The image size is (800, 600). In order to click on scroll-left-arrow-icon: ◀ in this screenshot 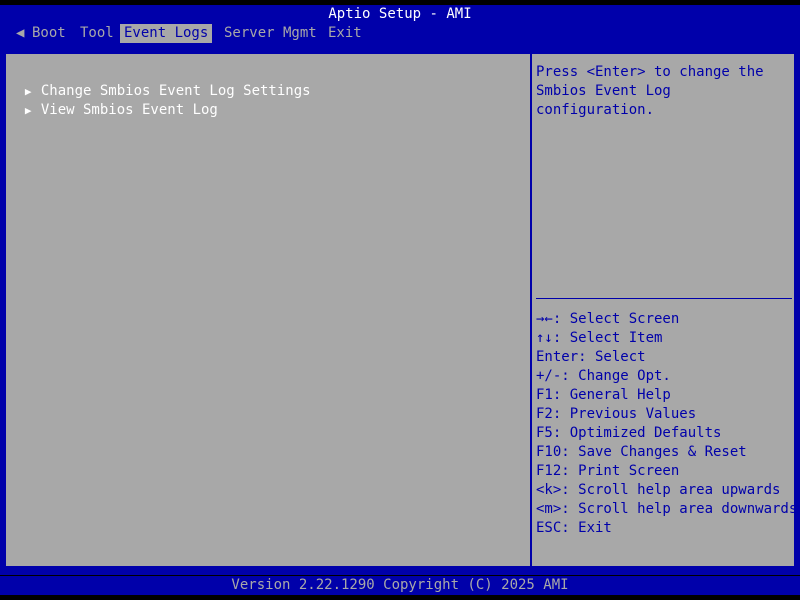, I will do `click(20, 33)`.